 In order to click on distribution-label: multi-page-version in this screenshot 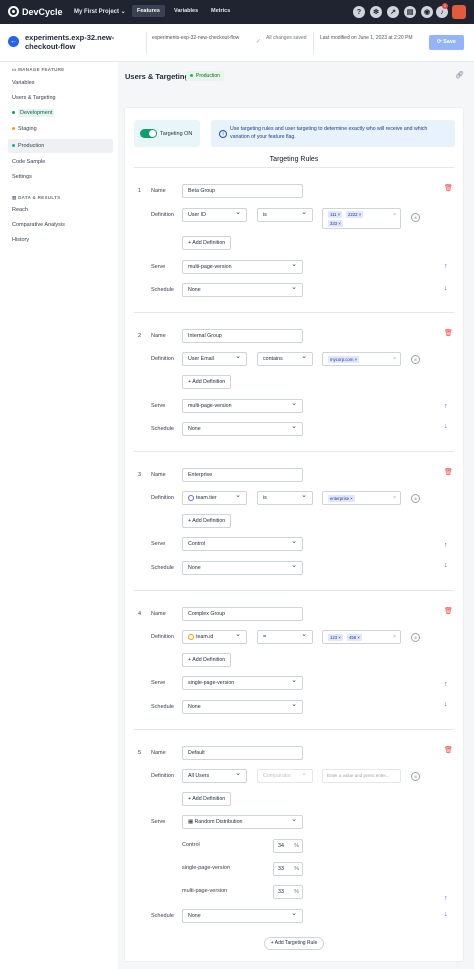, I will do `click(205, 891)`.